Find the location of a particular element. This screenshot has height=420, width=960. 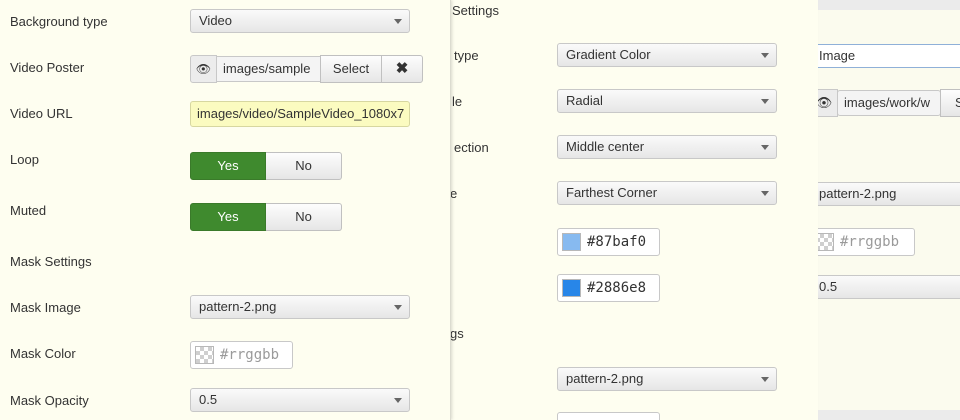

muted-no-label: No is located at coordinates (303, 216).